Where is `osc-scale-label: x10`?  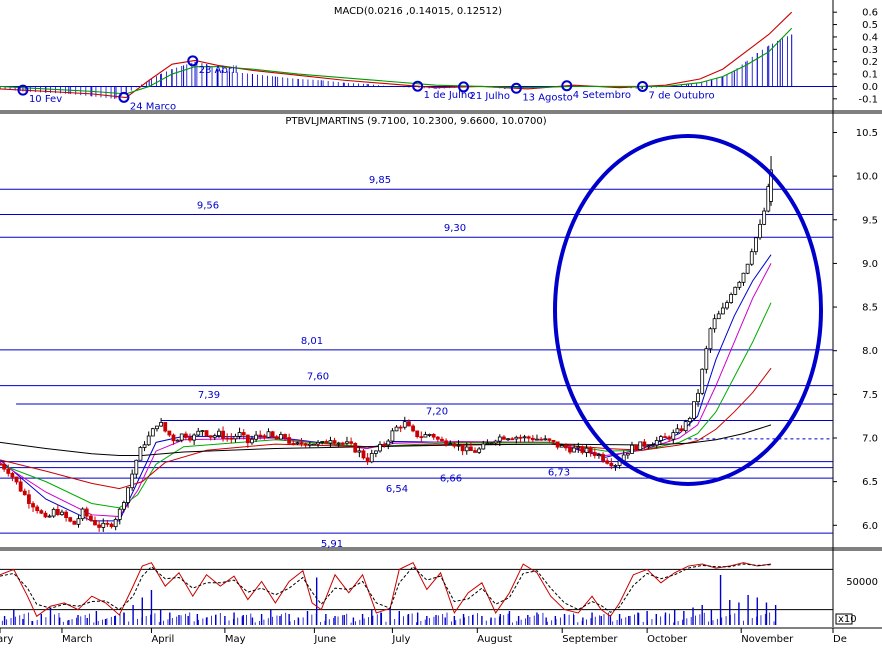
osc-scale-label: x10 is located at coordinates (847, 619).